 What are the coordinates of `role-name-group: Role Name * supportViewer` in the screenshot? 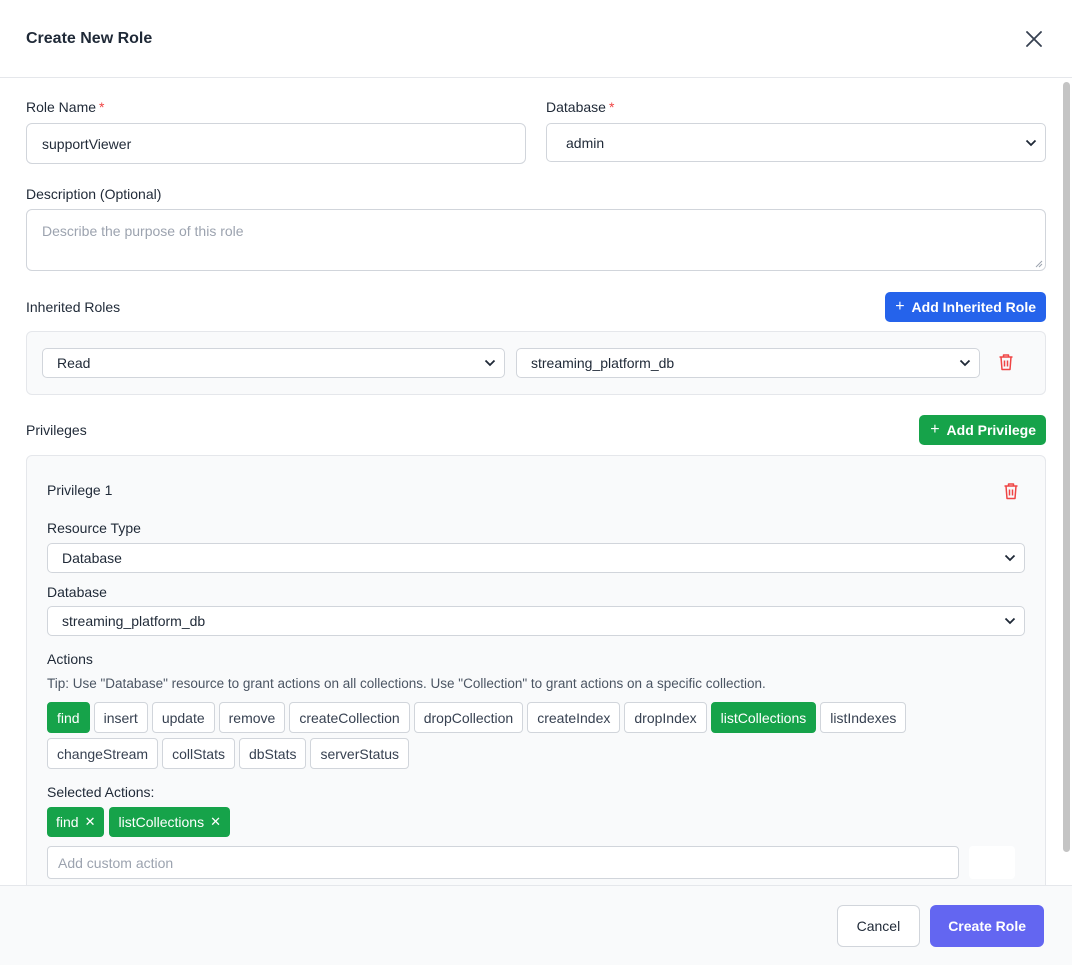 It's located at (276, 131).